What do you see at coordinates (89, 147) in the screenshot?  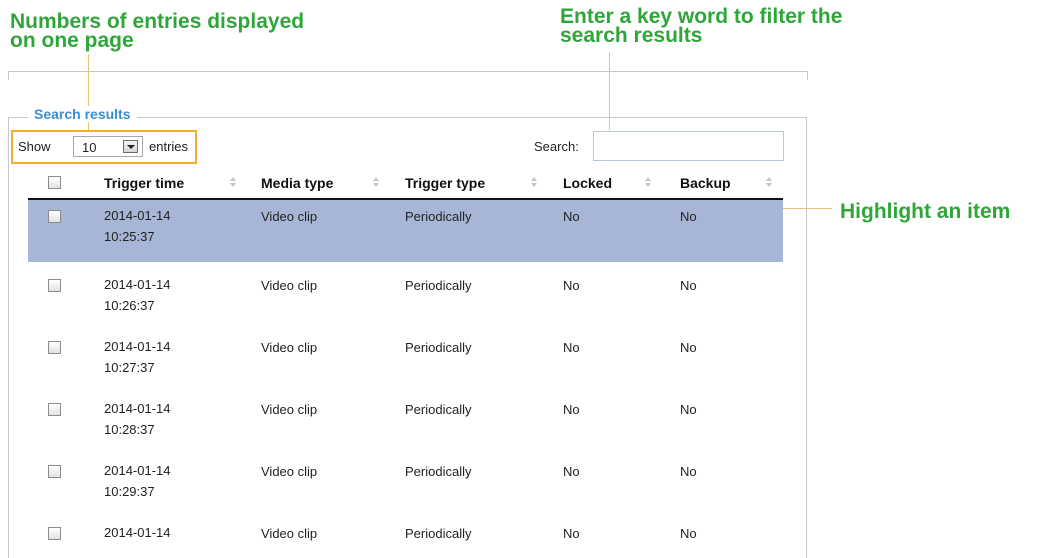 I see `entries-per-page-value: 10` at bounding box center [89, 147].